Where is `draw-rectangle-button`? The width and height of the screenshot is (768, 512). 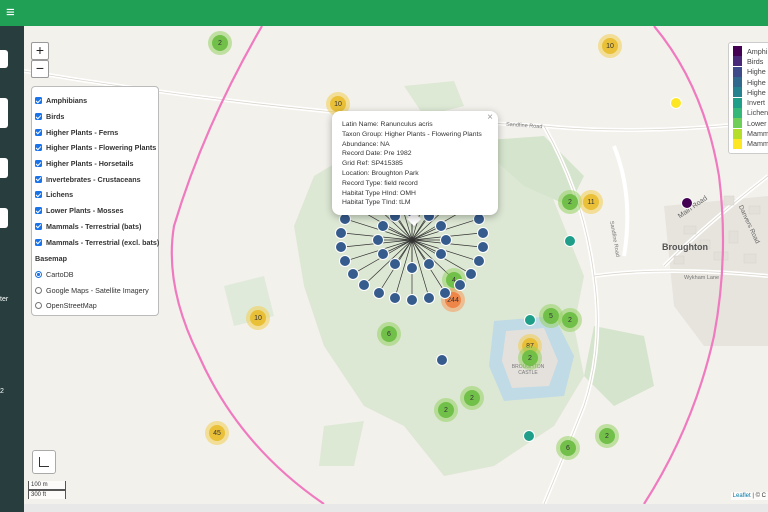
draw-rectangle-button is located at coordinates (44, 462).